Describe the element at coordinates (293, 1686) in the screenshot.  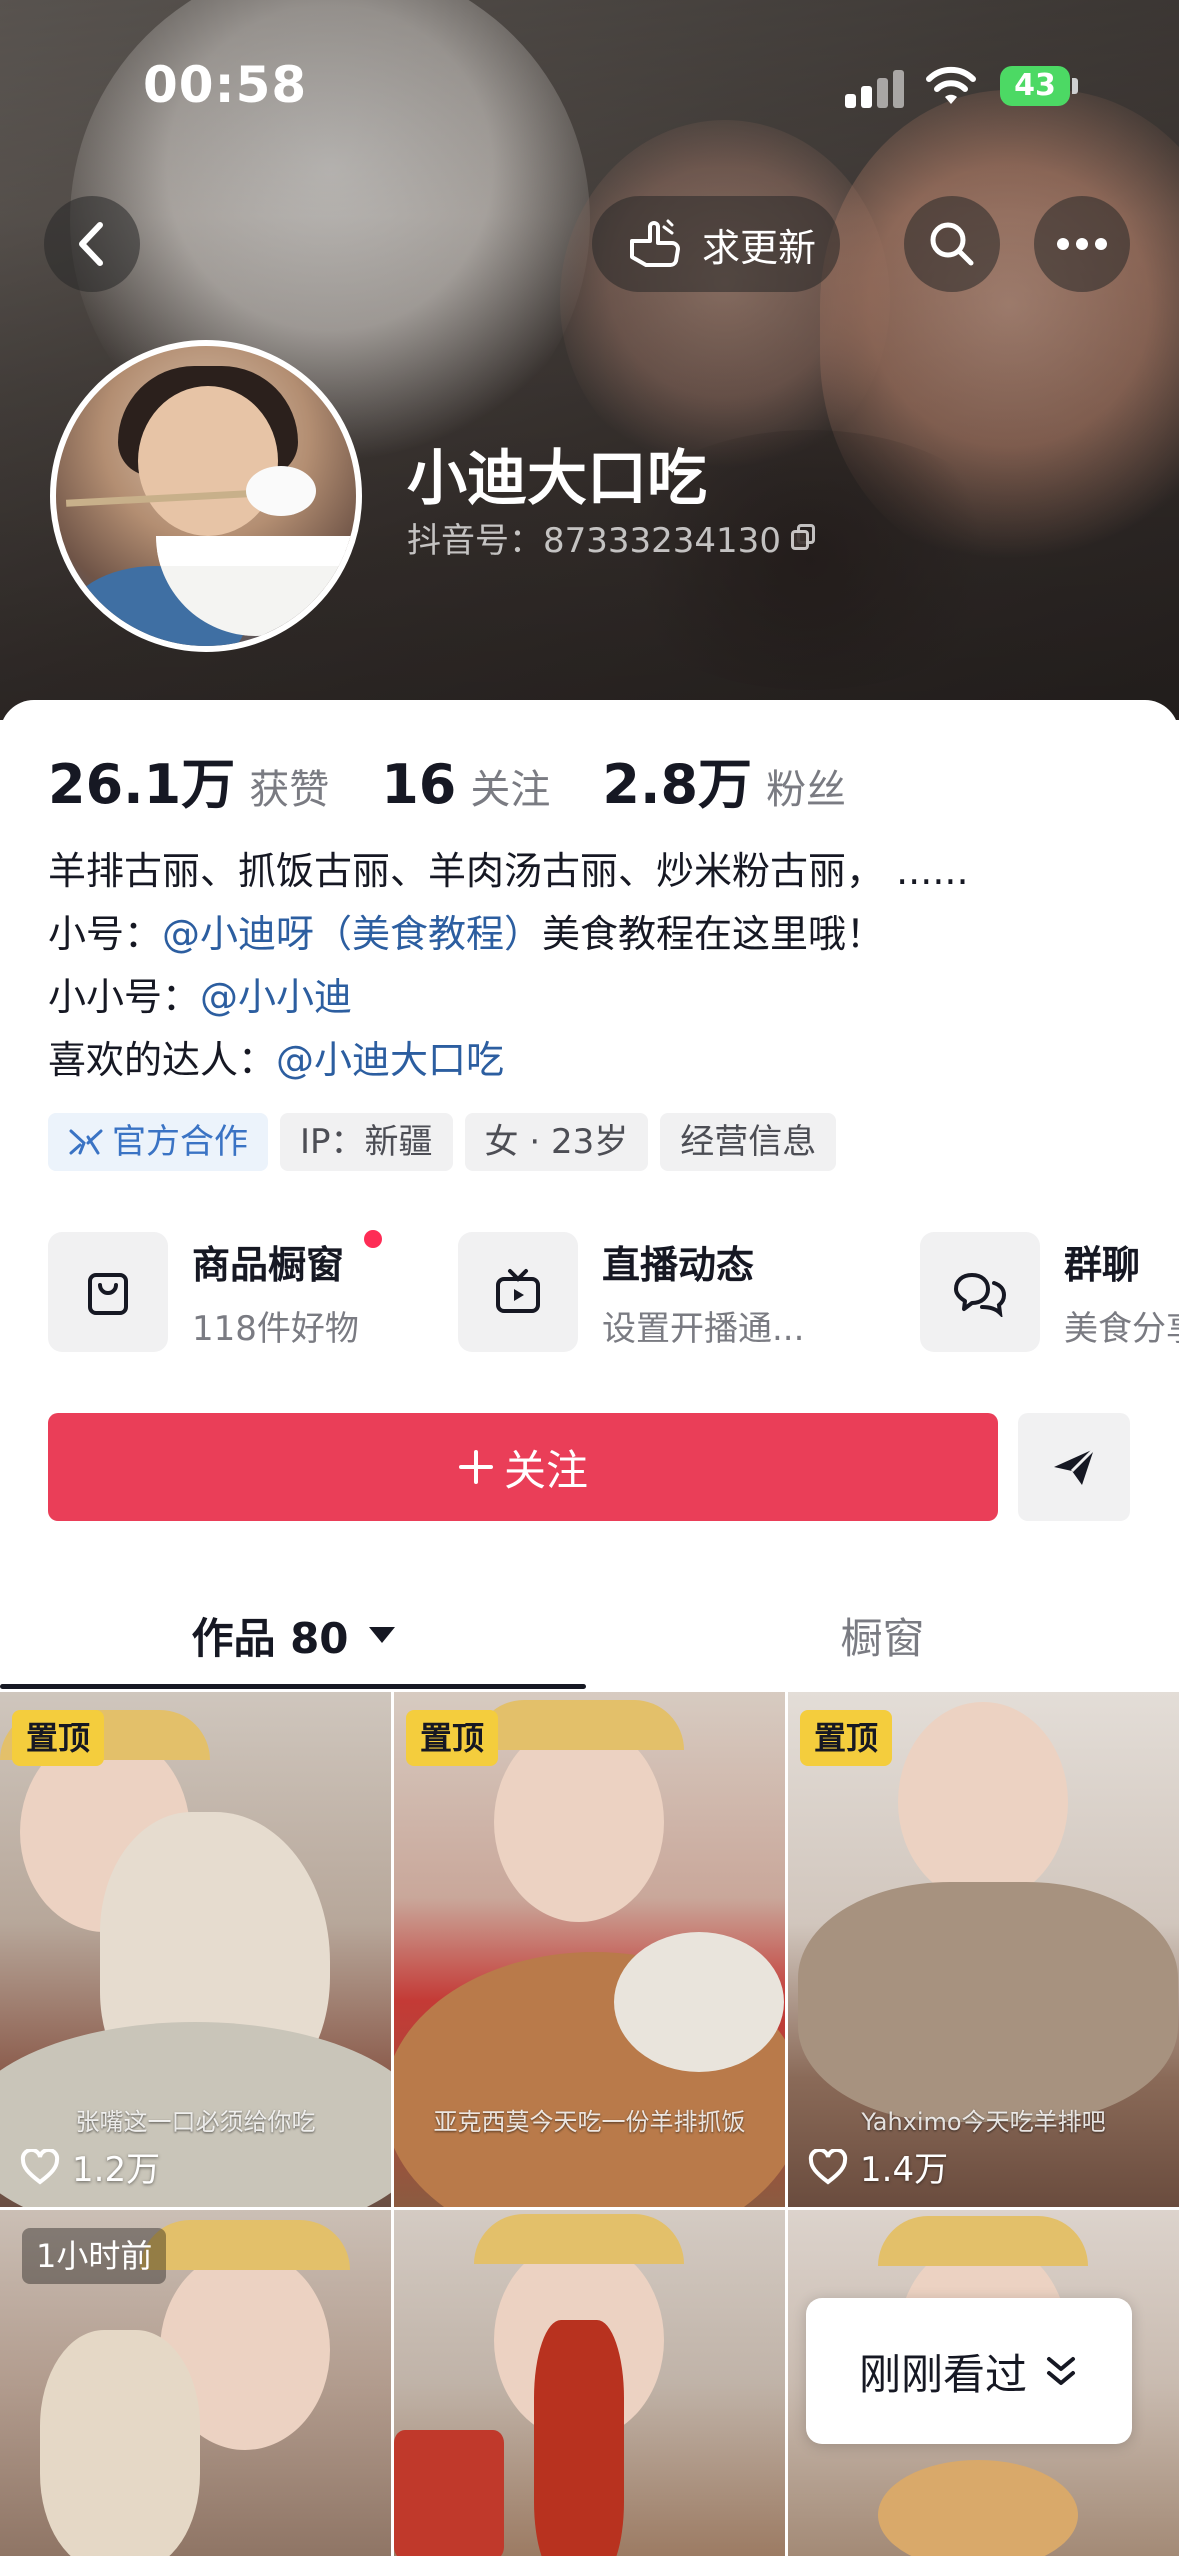
I see `active-tab-indicator` at that location.